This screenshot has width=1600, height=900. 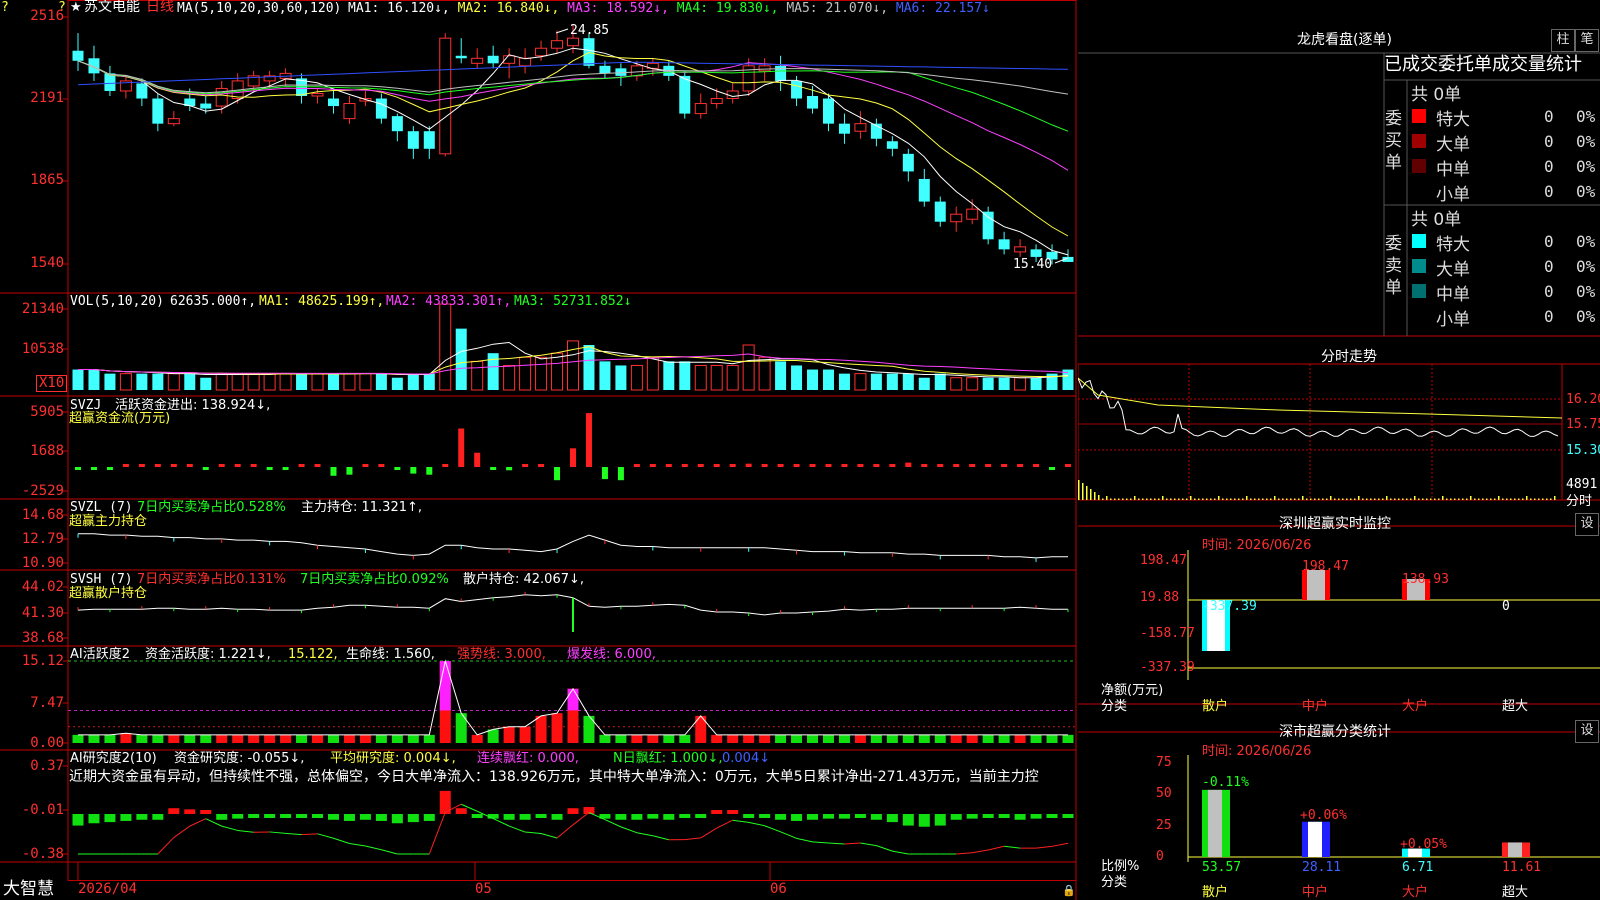 I want to click on dragon-title: 龙虎看盘(逐单), so click(x=1344, y=40).